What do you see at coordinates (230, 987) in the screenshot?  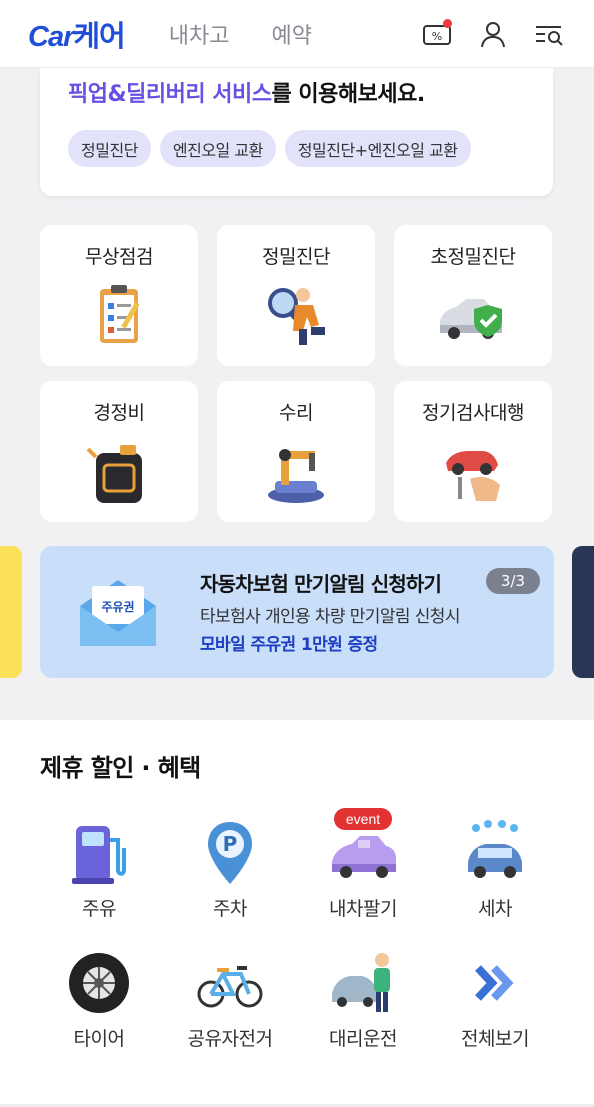 I see `bicycle-icon` at bounding box center [230, 987].